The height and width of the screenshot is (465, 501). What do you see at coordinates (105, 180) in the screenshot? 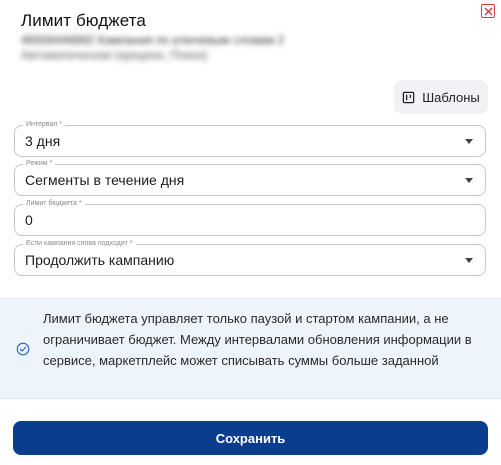
I see `mode-value: Сегменты в течение дня` at bounding box center [105, 180].